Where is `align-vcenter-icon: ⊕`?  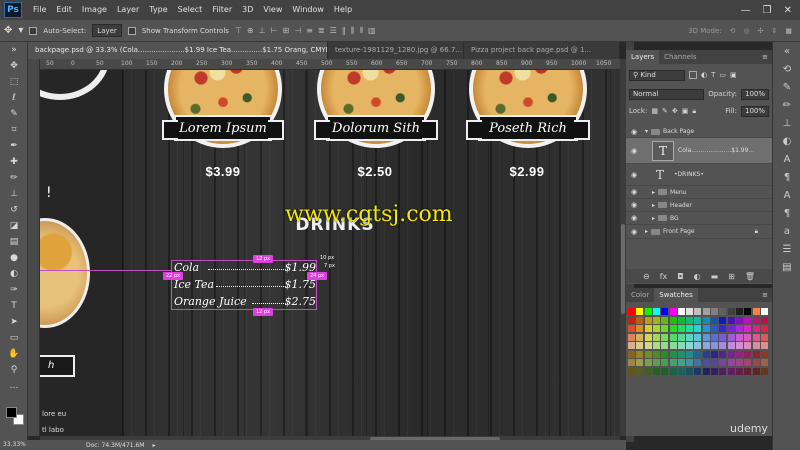
align-vcenter-icon: ⊕ is located at coordinates (250, 31).